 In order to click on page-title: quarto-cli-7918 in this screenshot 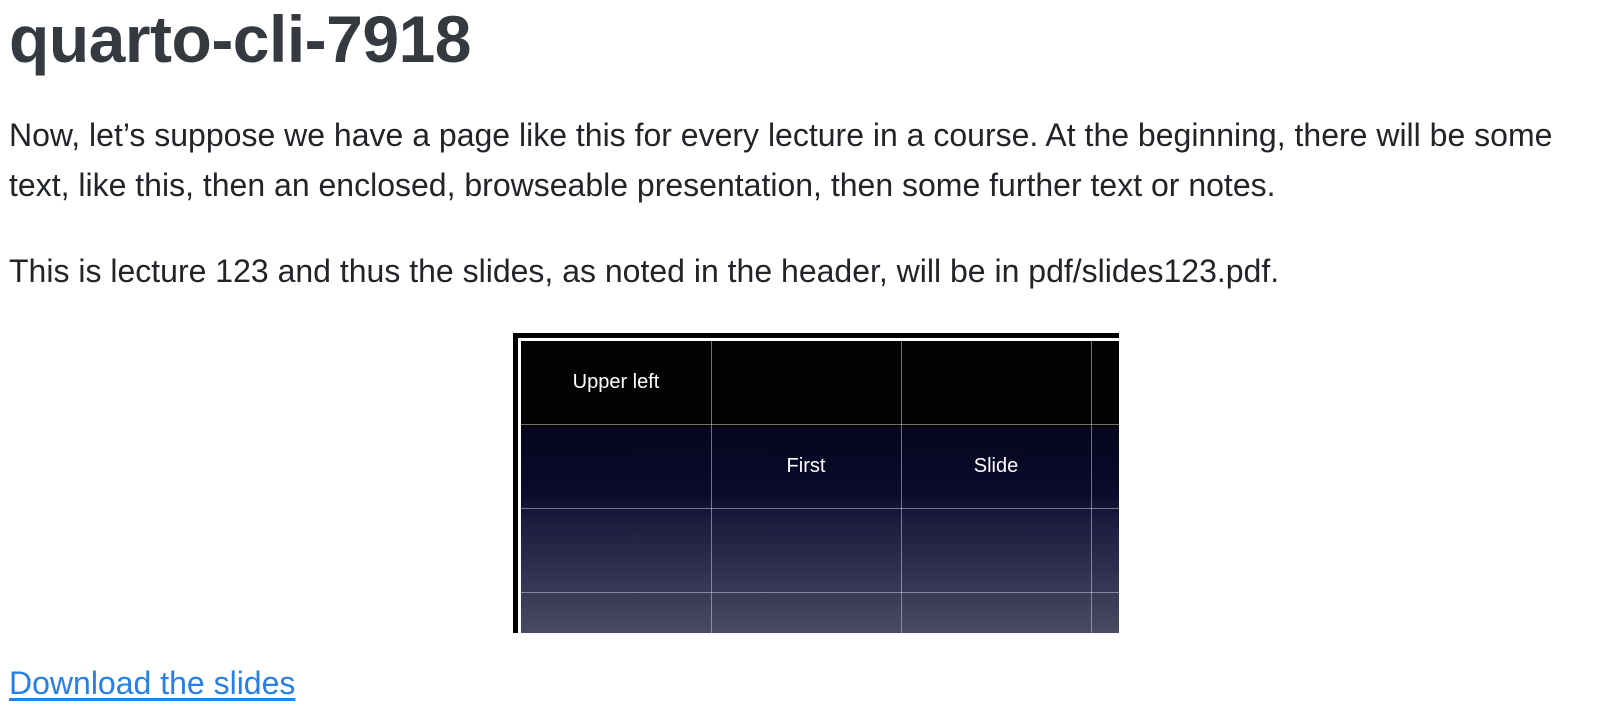, I will do `click(240, 39)`.